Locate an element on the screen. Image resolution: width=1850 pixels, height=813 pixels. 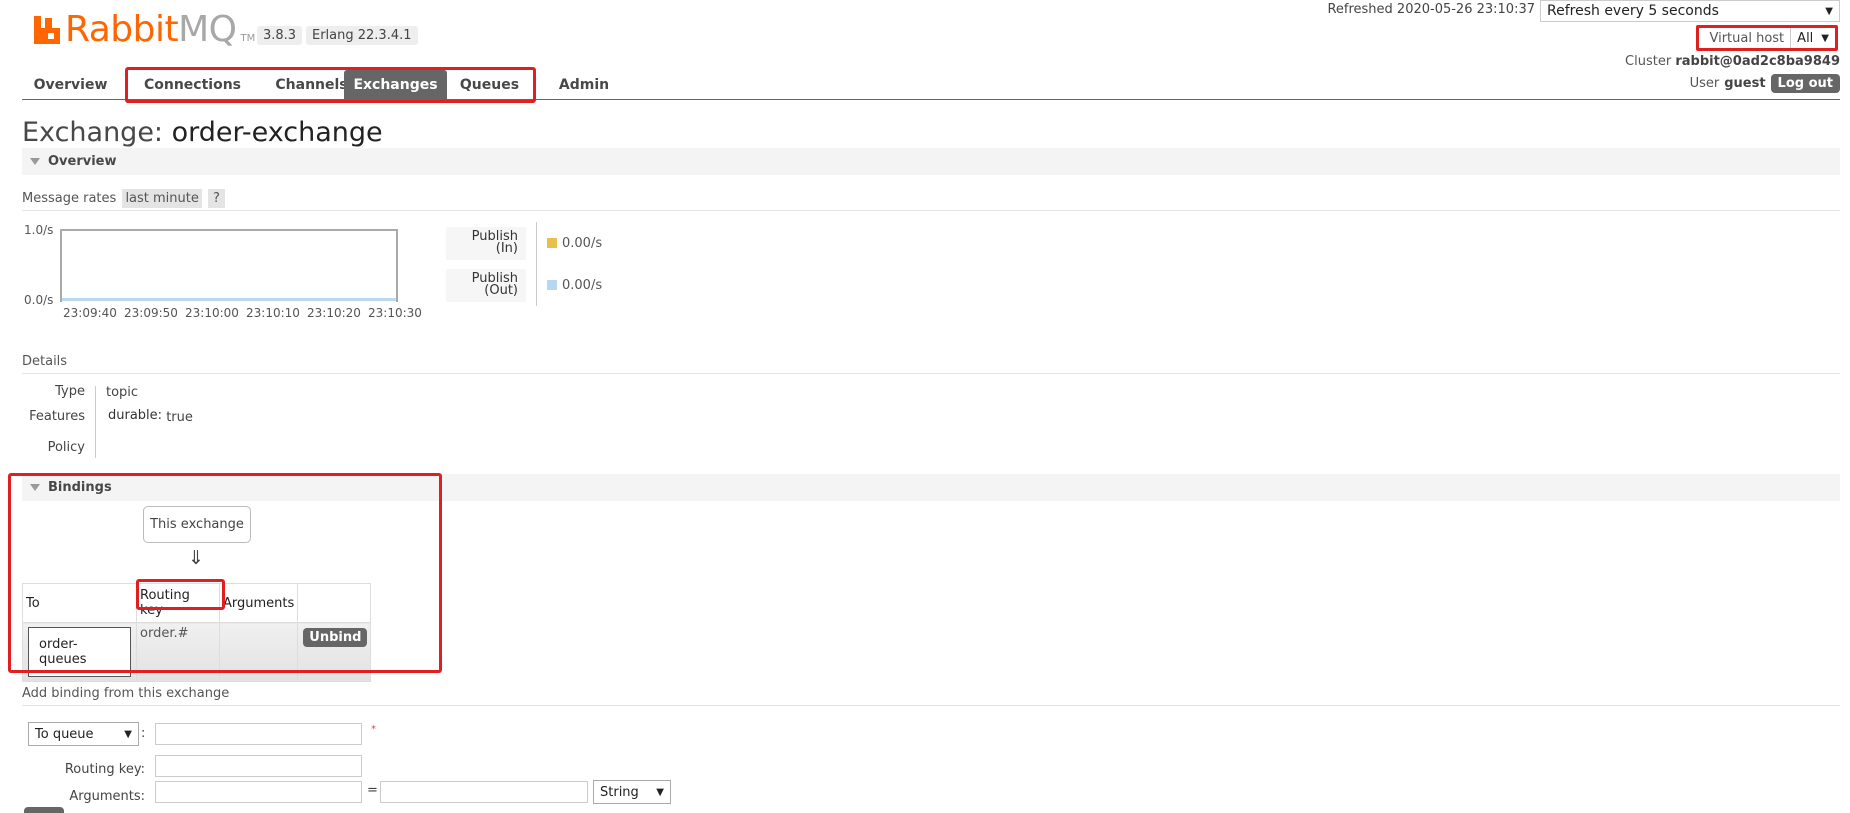
details-header: Details is located at coordinates (931, 364).